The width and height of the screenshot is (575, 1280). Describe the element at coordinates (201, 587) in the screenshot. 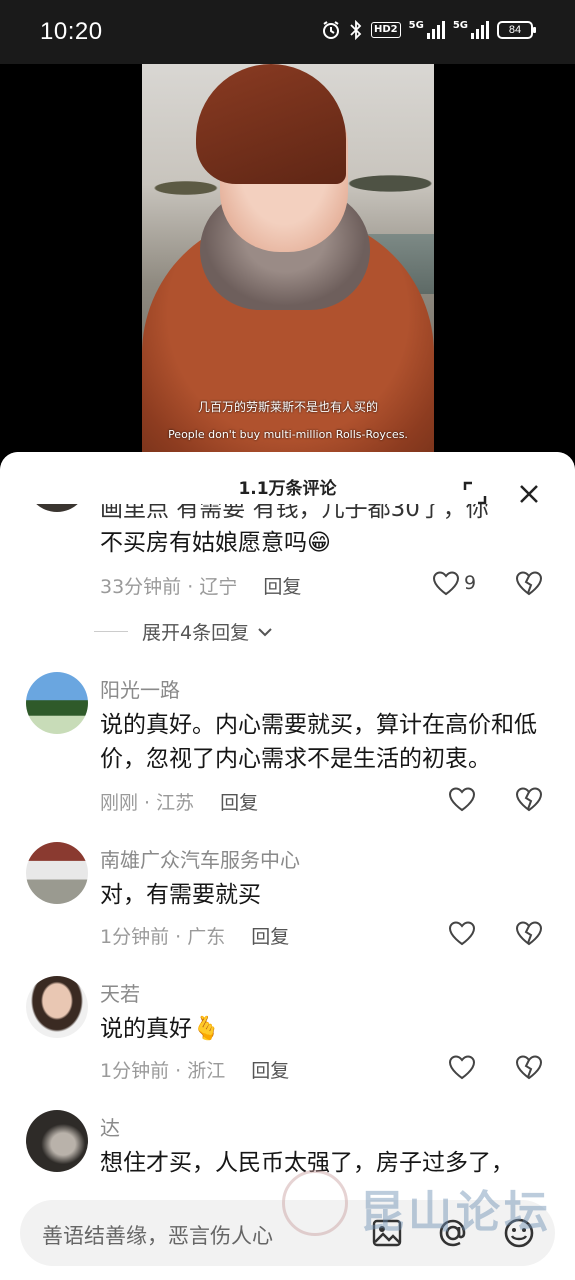

I see `comment-meta: 33分钟前 · 辽宁 回复` at that location.